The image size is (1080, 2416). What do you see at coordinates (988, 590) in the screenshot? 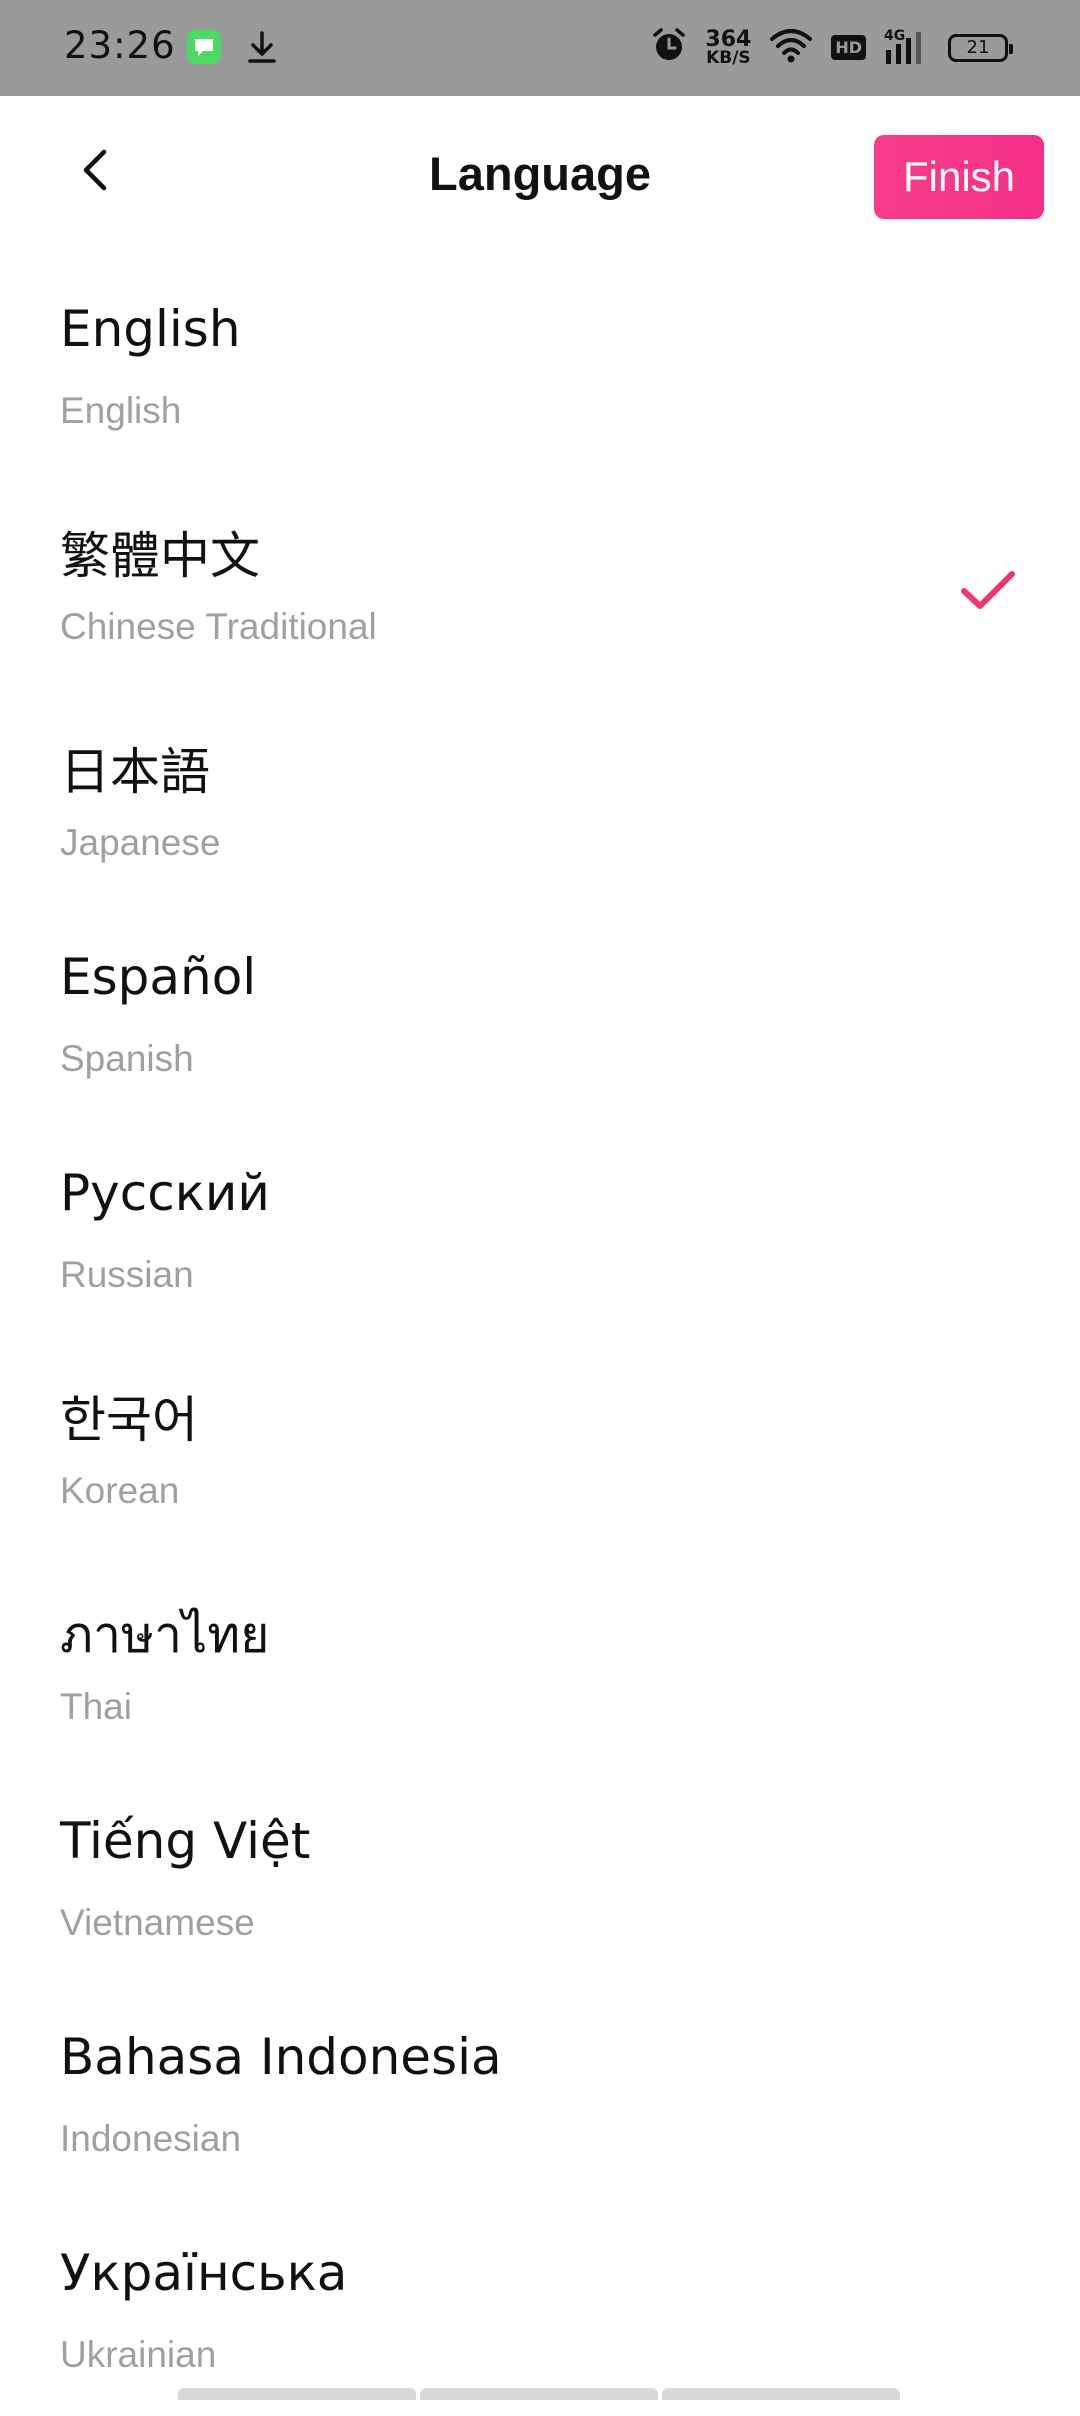
I see `checkmark-icon` at bounding box center [988, 590].